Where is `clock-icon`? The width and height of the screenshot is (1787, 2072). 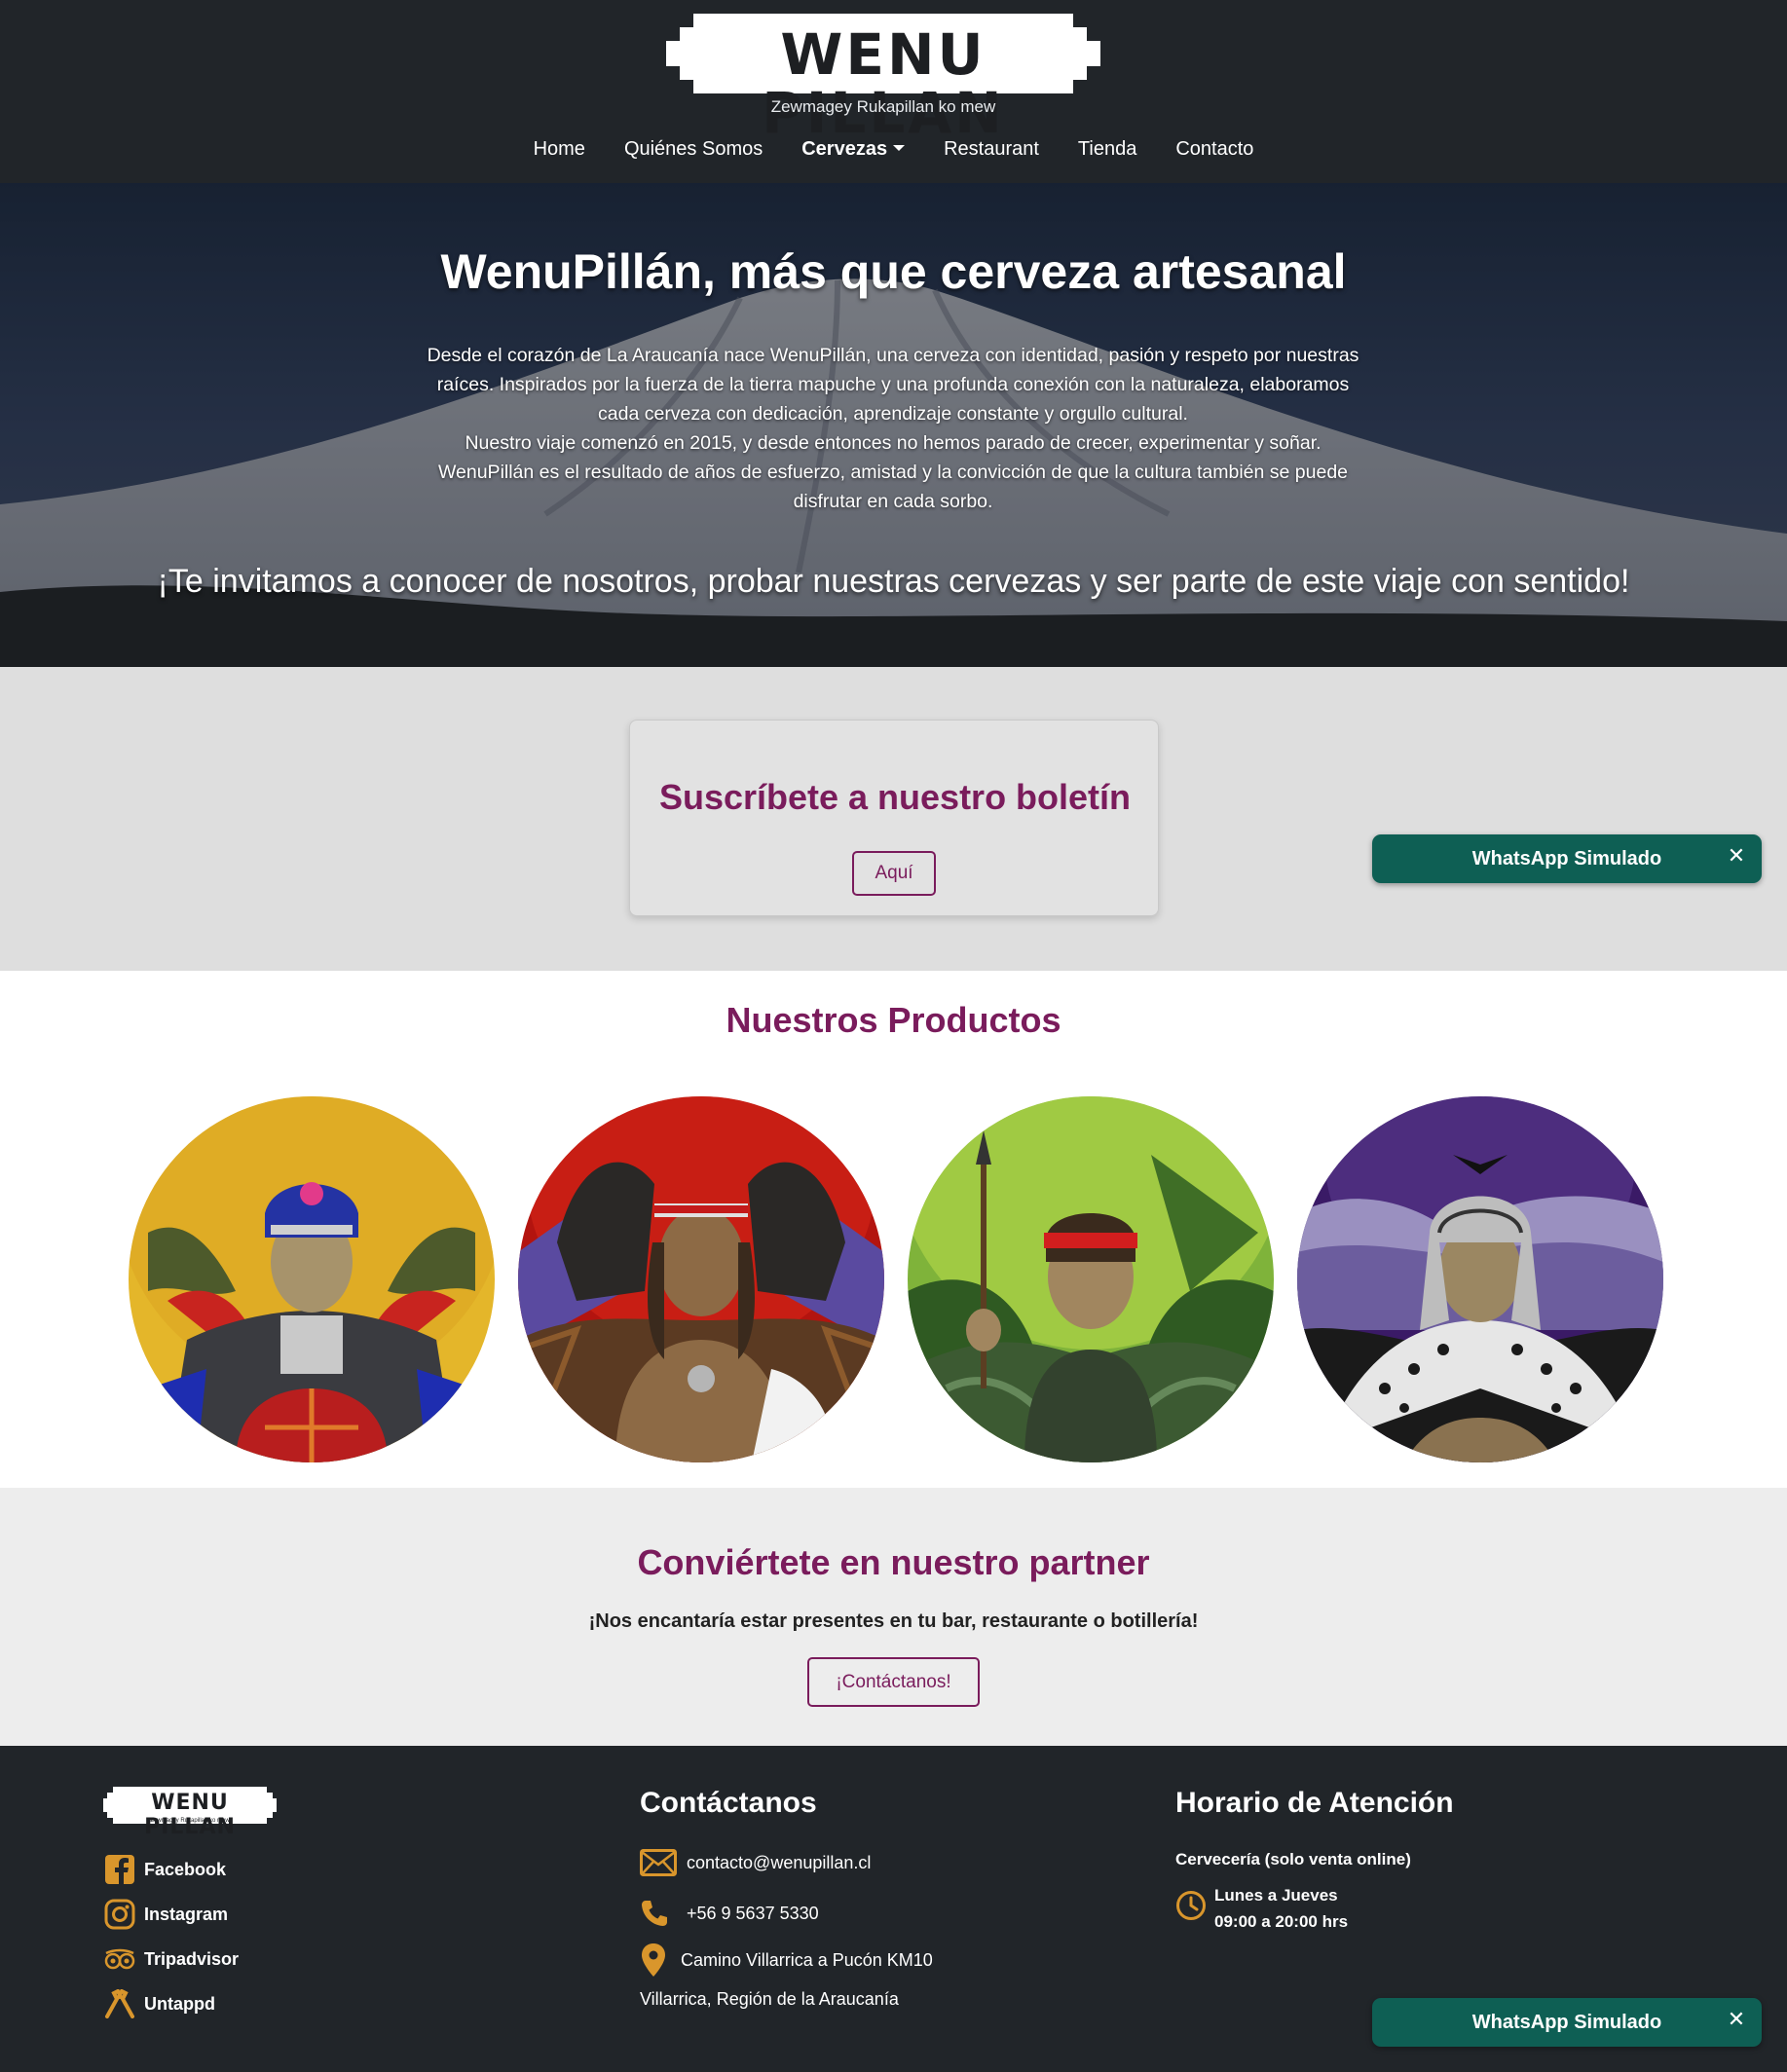 clock-icon is located at coordinates (1191, 1905).